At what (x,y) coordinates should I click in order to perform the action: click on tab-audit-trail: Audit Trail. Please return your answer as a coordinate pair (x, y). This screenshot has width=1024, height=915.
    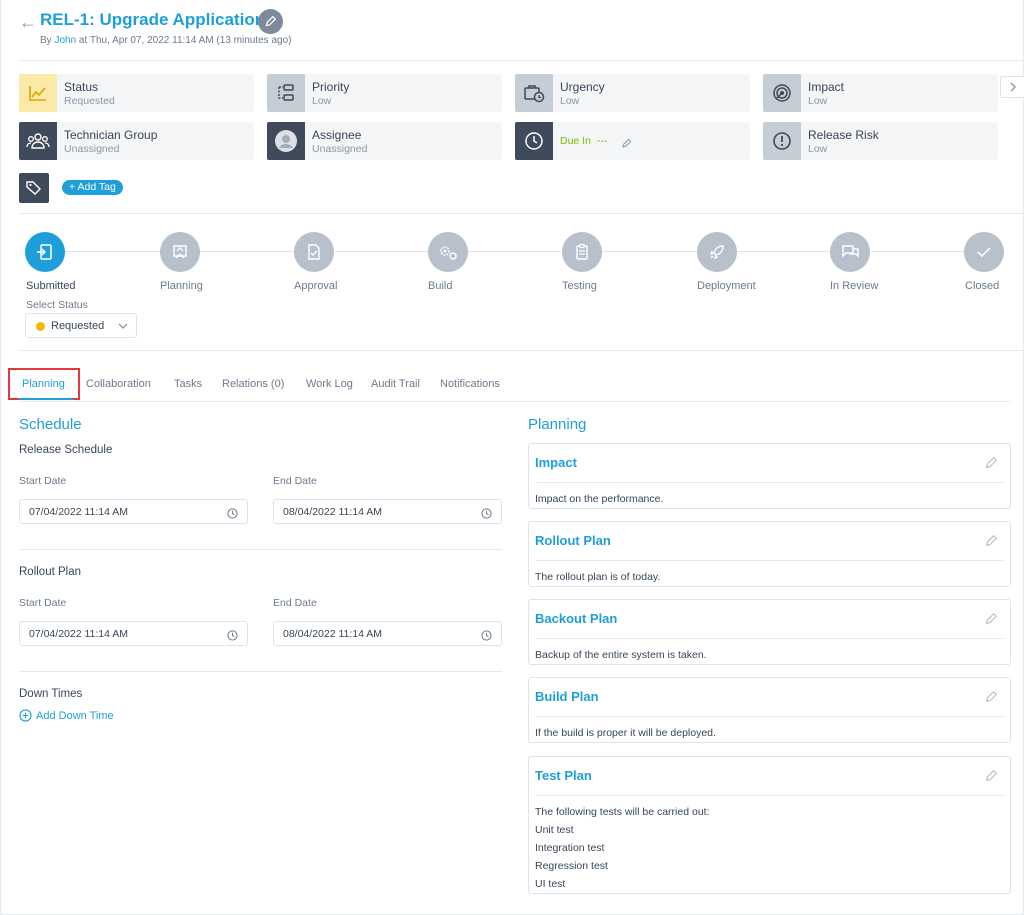
    Looking at the image, I should click on (395, 384).